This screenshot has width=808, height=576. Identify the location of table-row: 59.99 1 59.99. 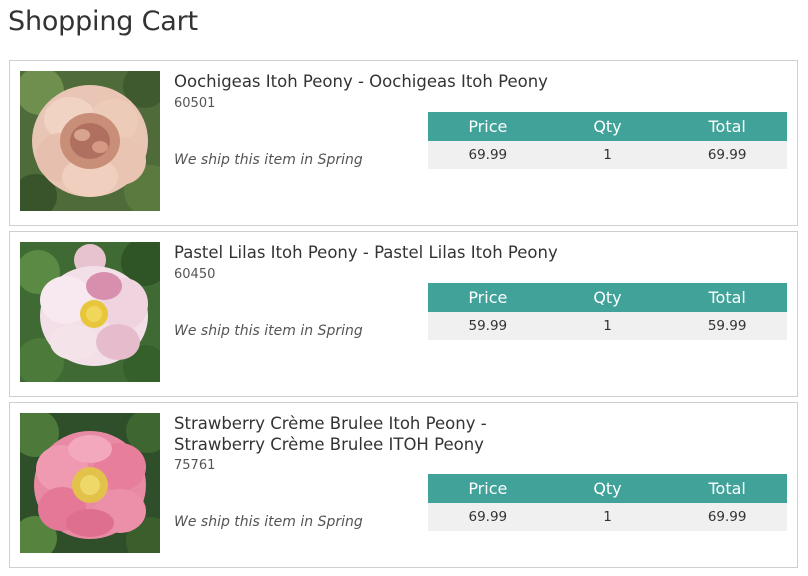
(607, 326).